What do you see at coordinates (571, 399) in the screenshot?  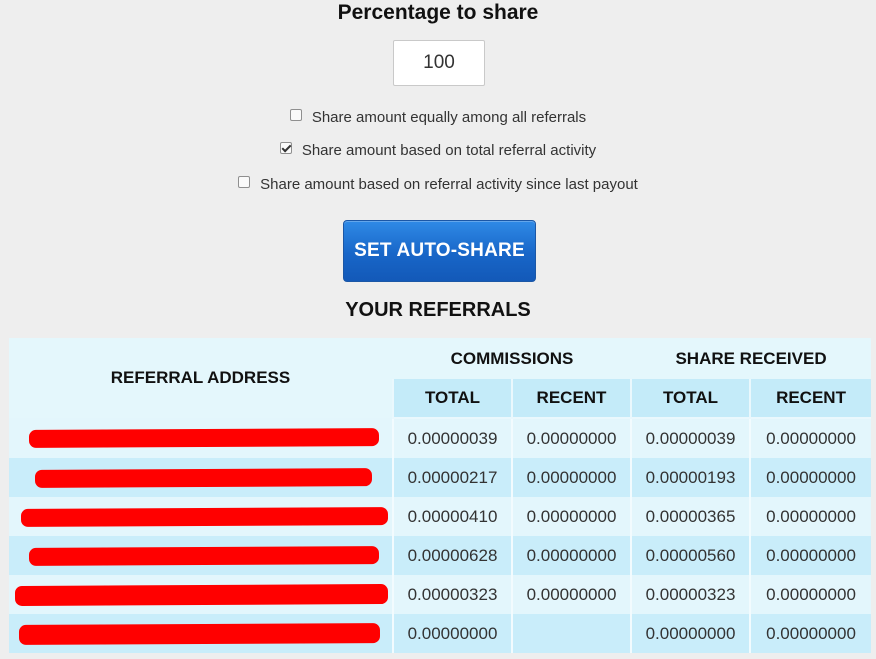 I see `commissions-recent-header: RECENT` at bounding box center [571, 399].